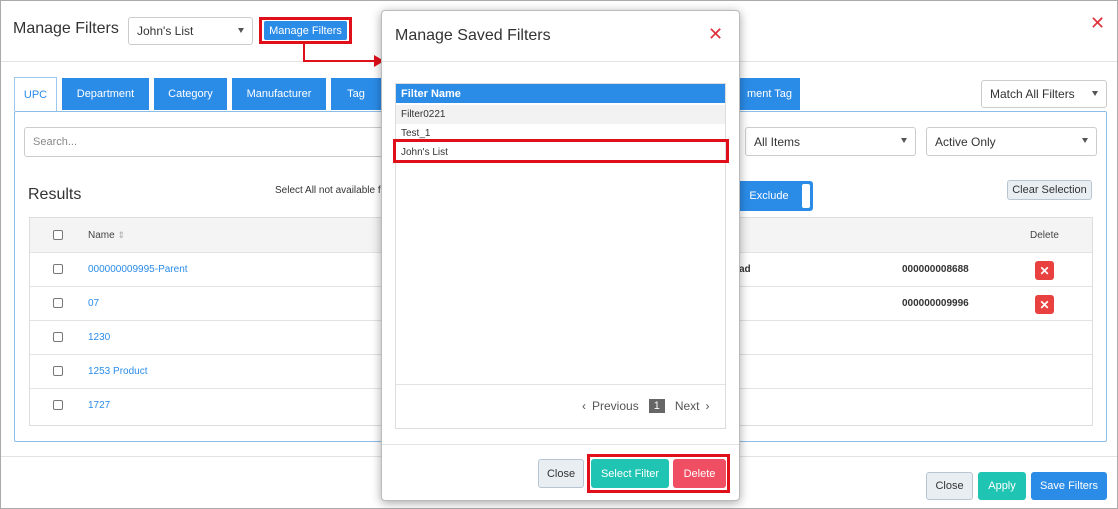 This screenshot has height=509, width=1118. I want to click on select-filter-button: Select Filter, so click(630, 473).